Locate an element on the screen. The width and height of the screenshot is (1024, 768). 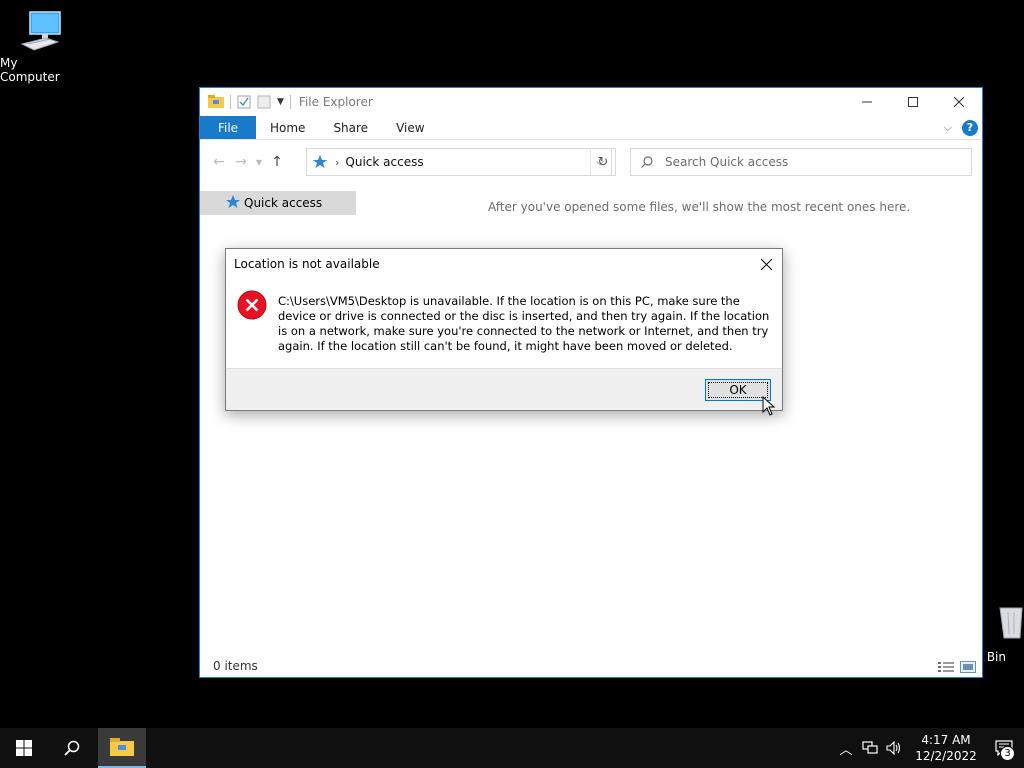
action-center-button: 3 is located at coordinates (1004, 748).